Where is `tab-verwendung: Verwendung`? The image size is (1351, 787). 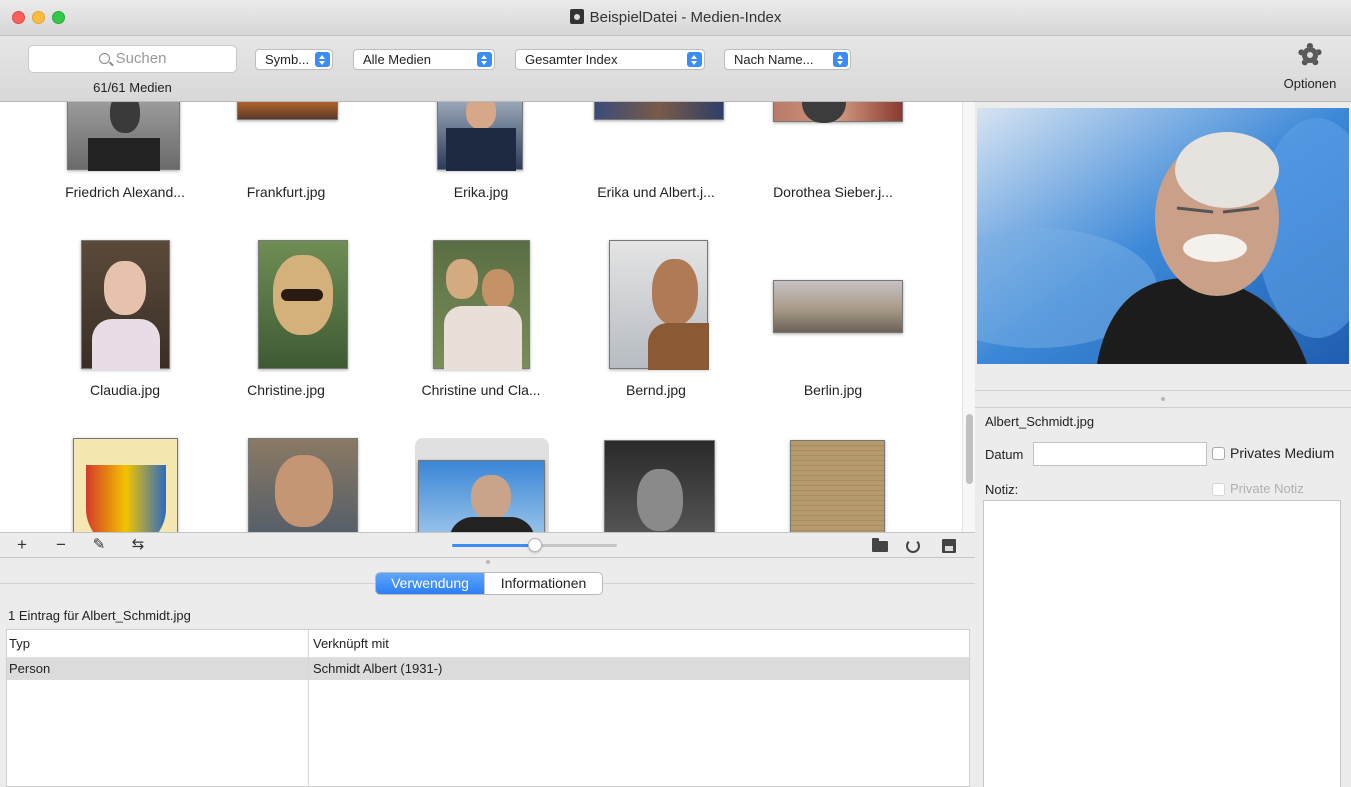
tab-verwendung: Verwendung is located at coordinates (430, 583).